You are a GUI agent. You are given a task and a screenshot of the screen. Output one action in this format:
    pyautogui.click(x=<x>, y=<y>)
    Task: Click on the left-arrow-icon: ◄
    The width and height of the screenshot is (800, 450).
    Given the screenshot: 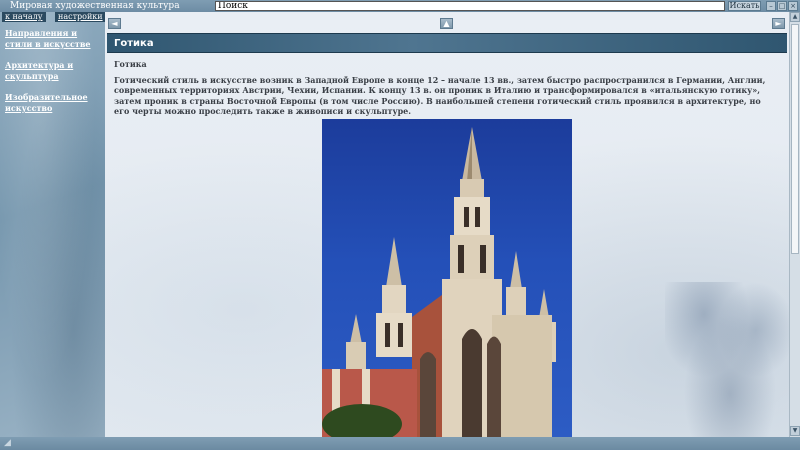 What is the action you would take?
    pyautogui.click(x=114, y=23)
    